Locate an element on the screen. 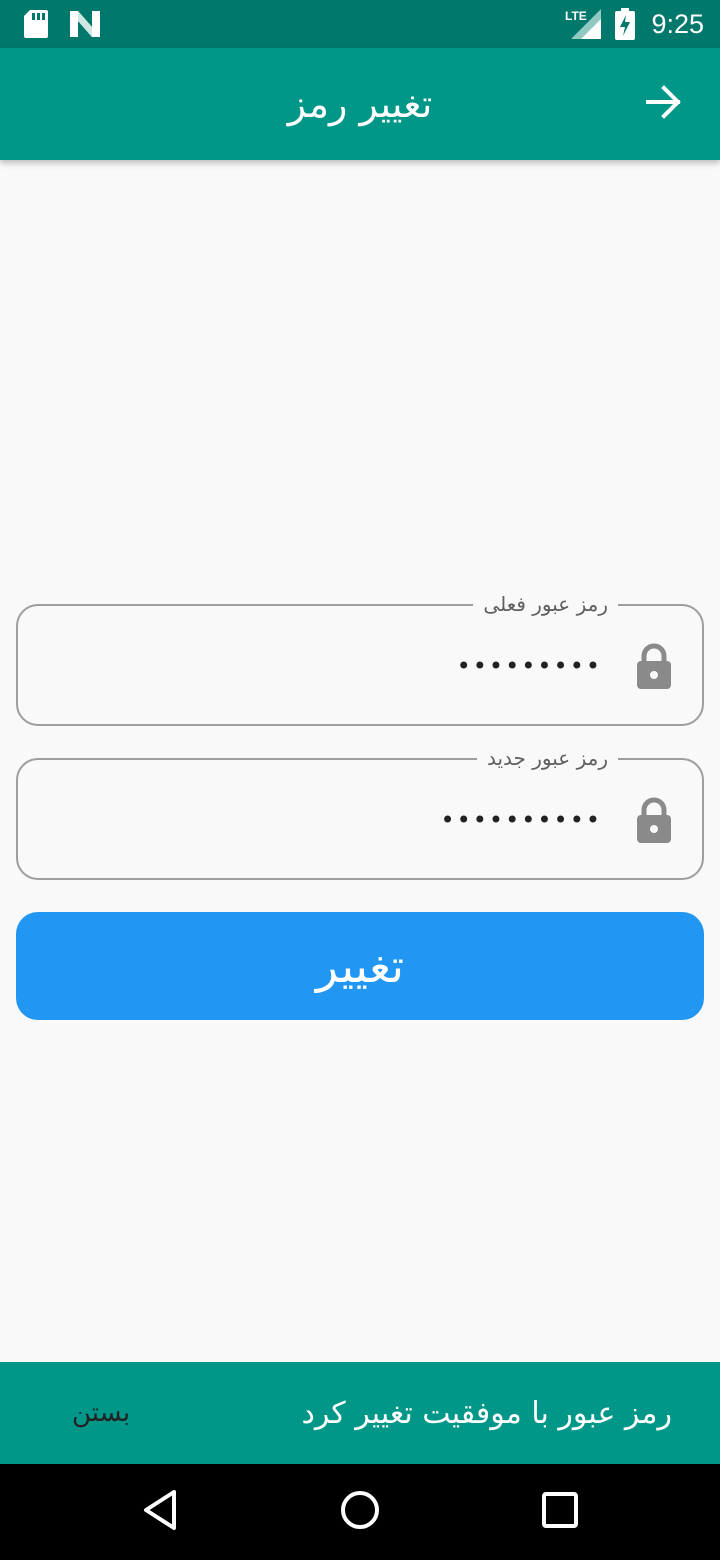 The width and height of the screenshot is (720, 1560). nav-home-button is located at coordinates (360, 1512).